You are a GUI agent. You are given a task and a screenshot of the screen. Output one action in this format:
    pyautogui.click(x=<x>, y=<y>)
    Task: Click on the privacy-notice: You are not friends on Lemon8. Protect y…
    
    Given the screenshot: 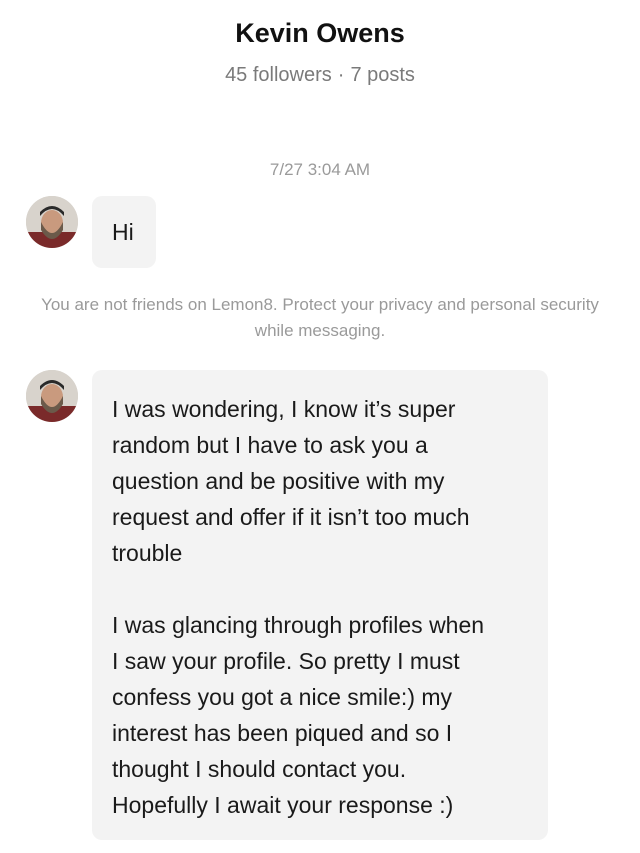 What is the action you would take?
    pyautogui.click(x=320, y=317)
    